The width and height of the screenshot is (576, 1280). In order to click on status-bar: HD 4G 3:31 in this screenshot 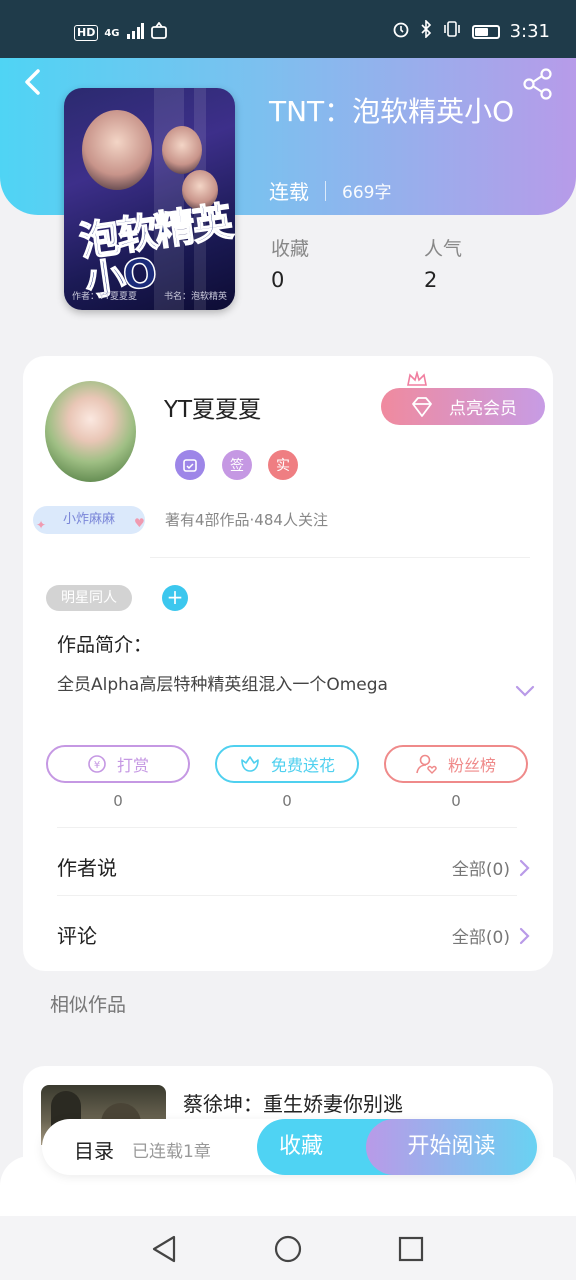, I will do `click(288, 29)`.